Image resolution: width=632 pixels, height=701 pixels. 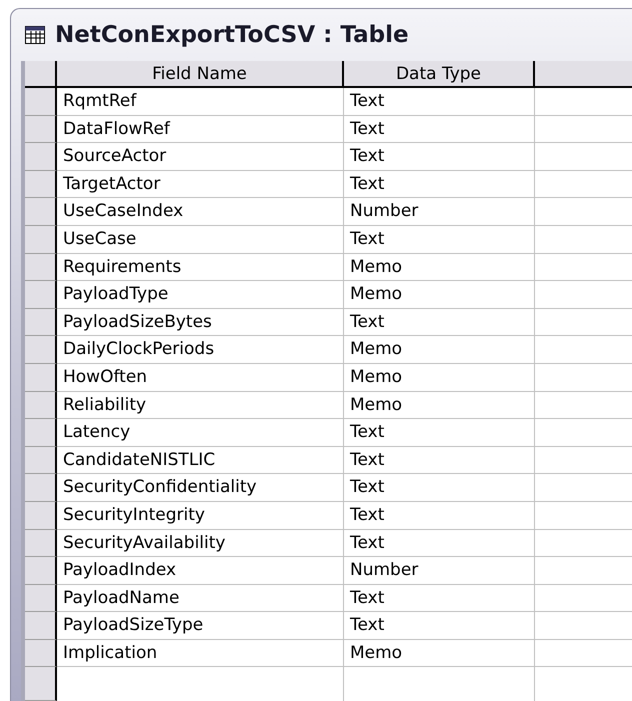 I want to click on table-cell: PayloadType, so click(x=200, y=295).